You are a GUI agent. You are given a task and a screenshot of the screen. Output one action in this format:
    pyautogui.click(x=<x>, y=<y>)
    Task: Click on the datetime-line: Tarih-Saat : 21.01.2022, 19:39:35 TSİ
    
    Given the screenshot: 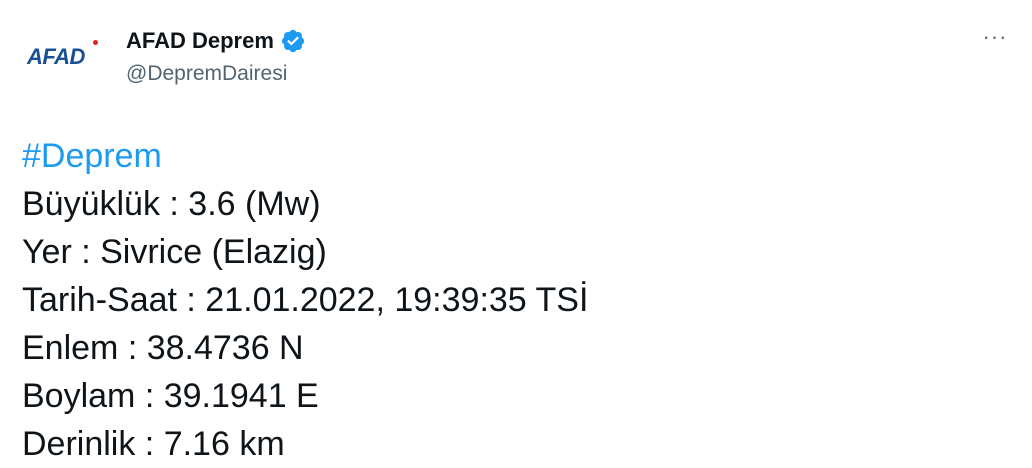 What is the action you would take?
    pyautogui.click(x=305, y=300)
    